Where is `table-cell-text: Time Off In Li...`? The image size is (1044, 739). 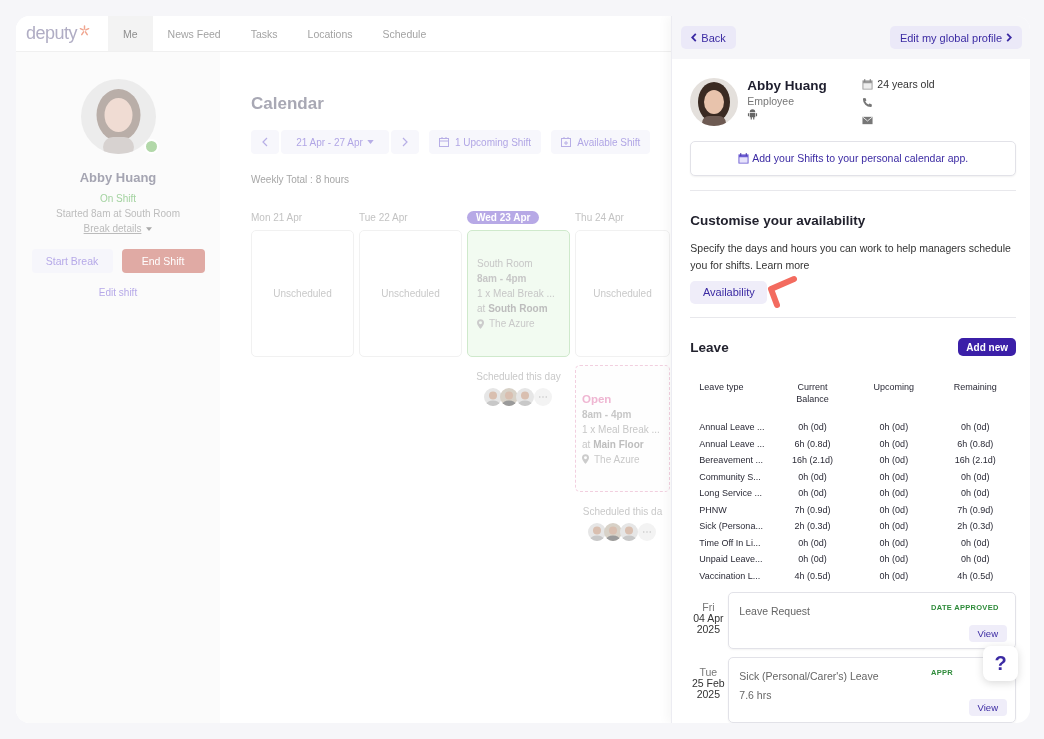 table-cell-text: Time Off In Li... is located at coordinates (730, 543).